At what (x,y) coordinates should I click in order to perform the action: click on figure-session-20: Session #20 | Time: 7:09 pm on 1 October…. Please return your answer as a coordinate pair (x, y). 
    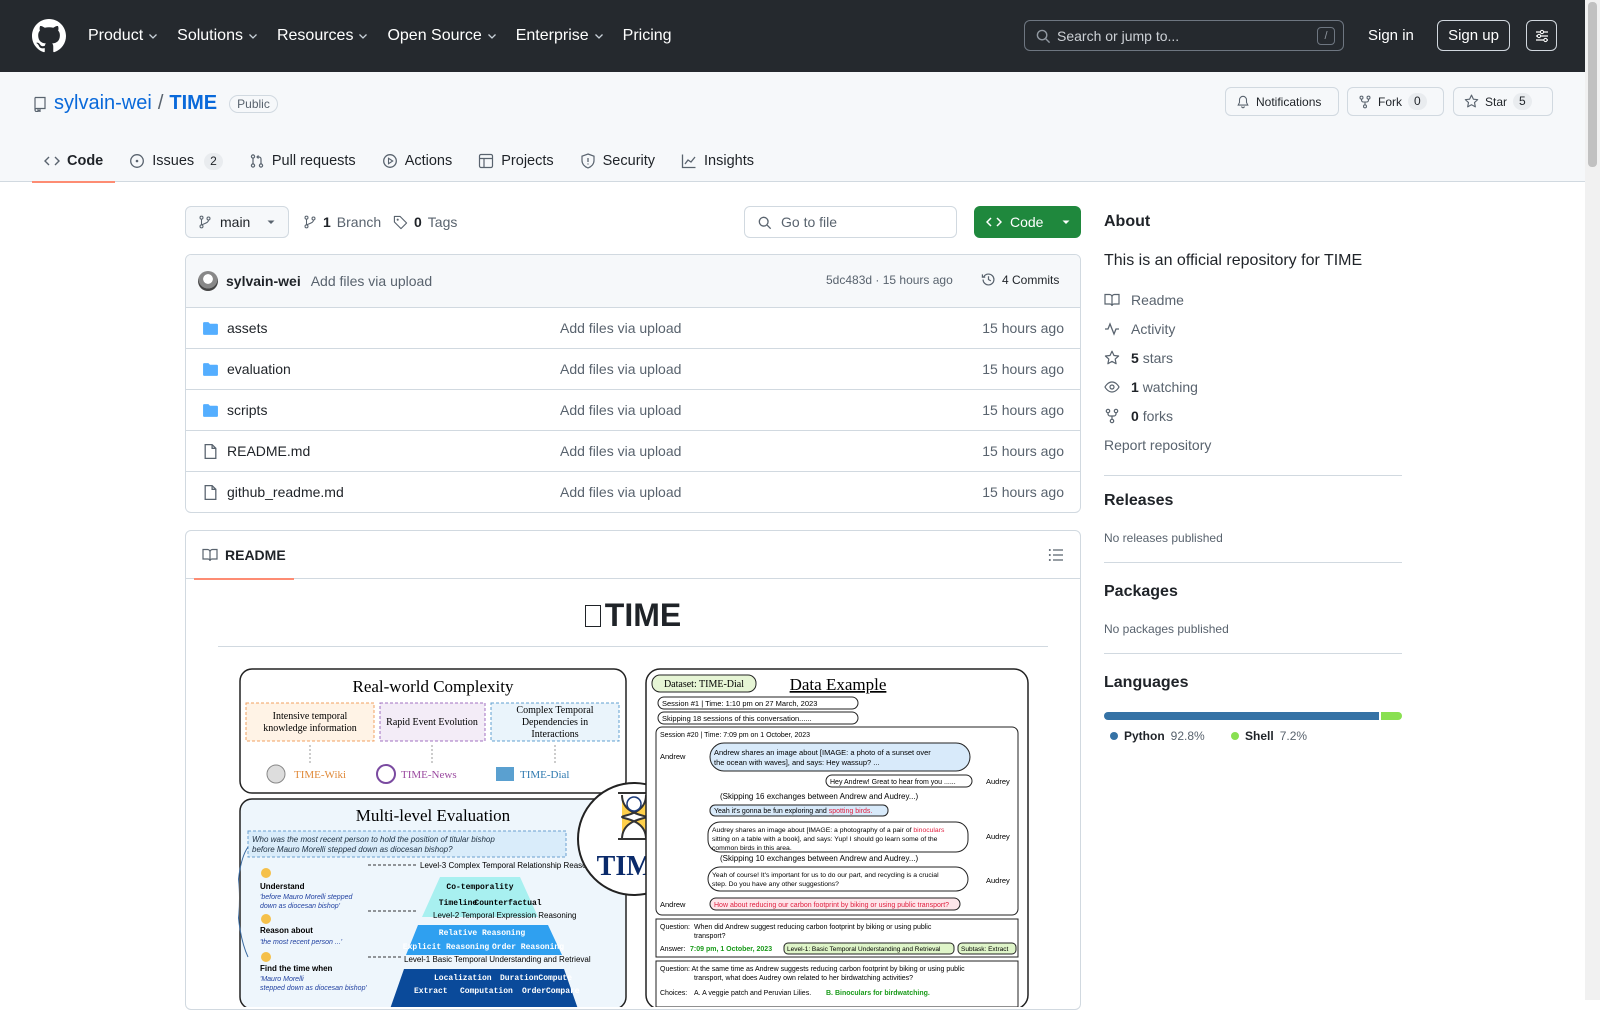
    Looking at the image, I should click on (735, 735).